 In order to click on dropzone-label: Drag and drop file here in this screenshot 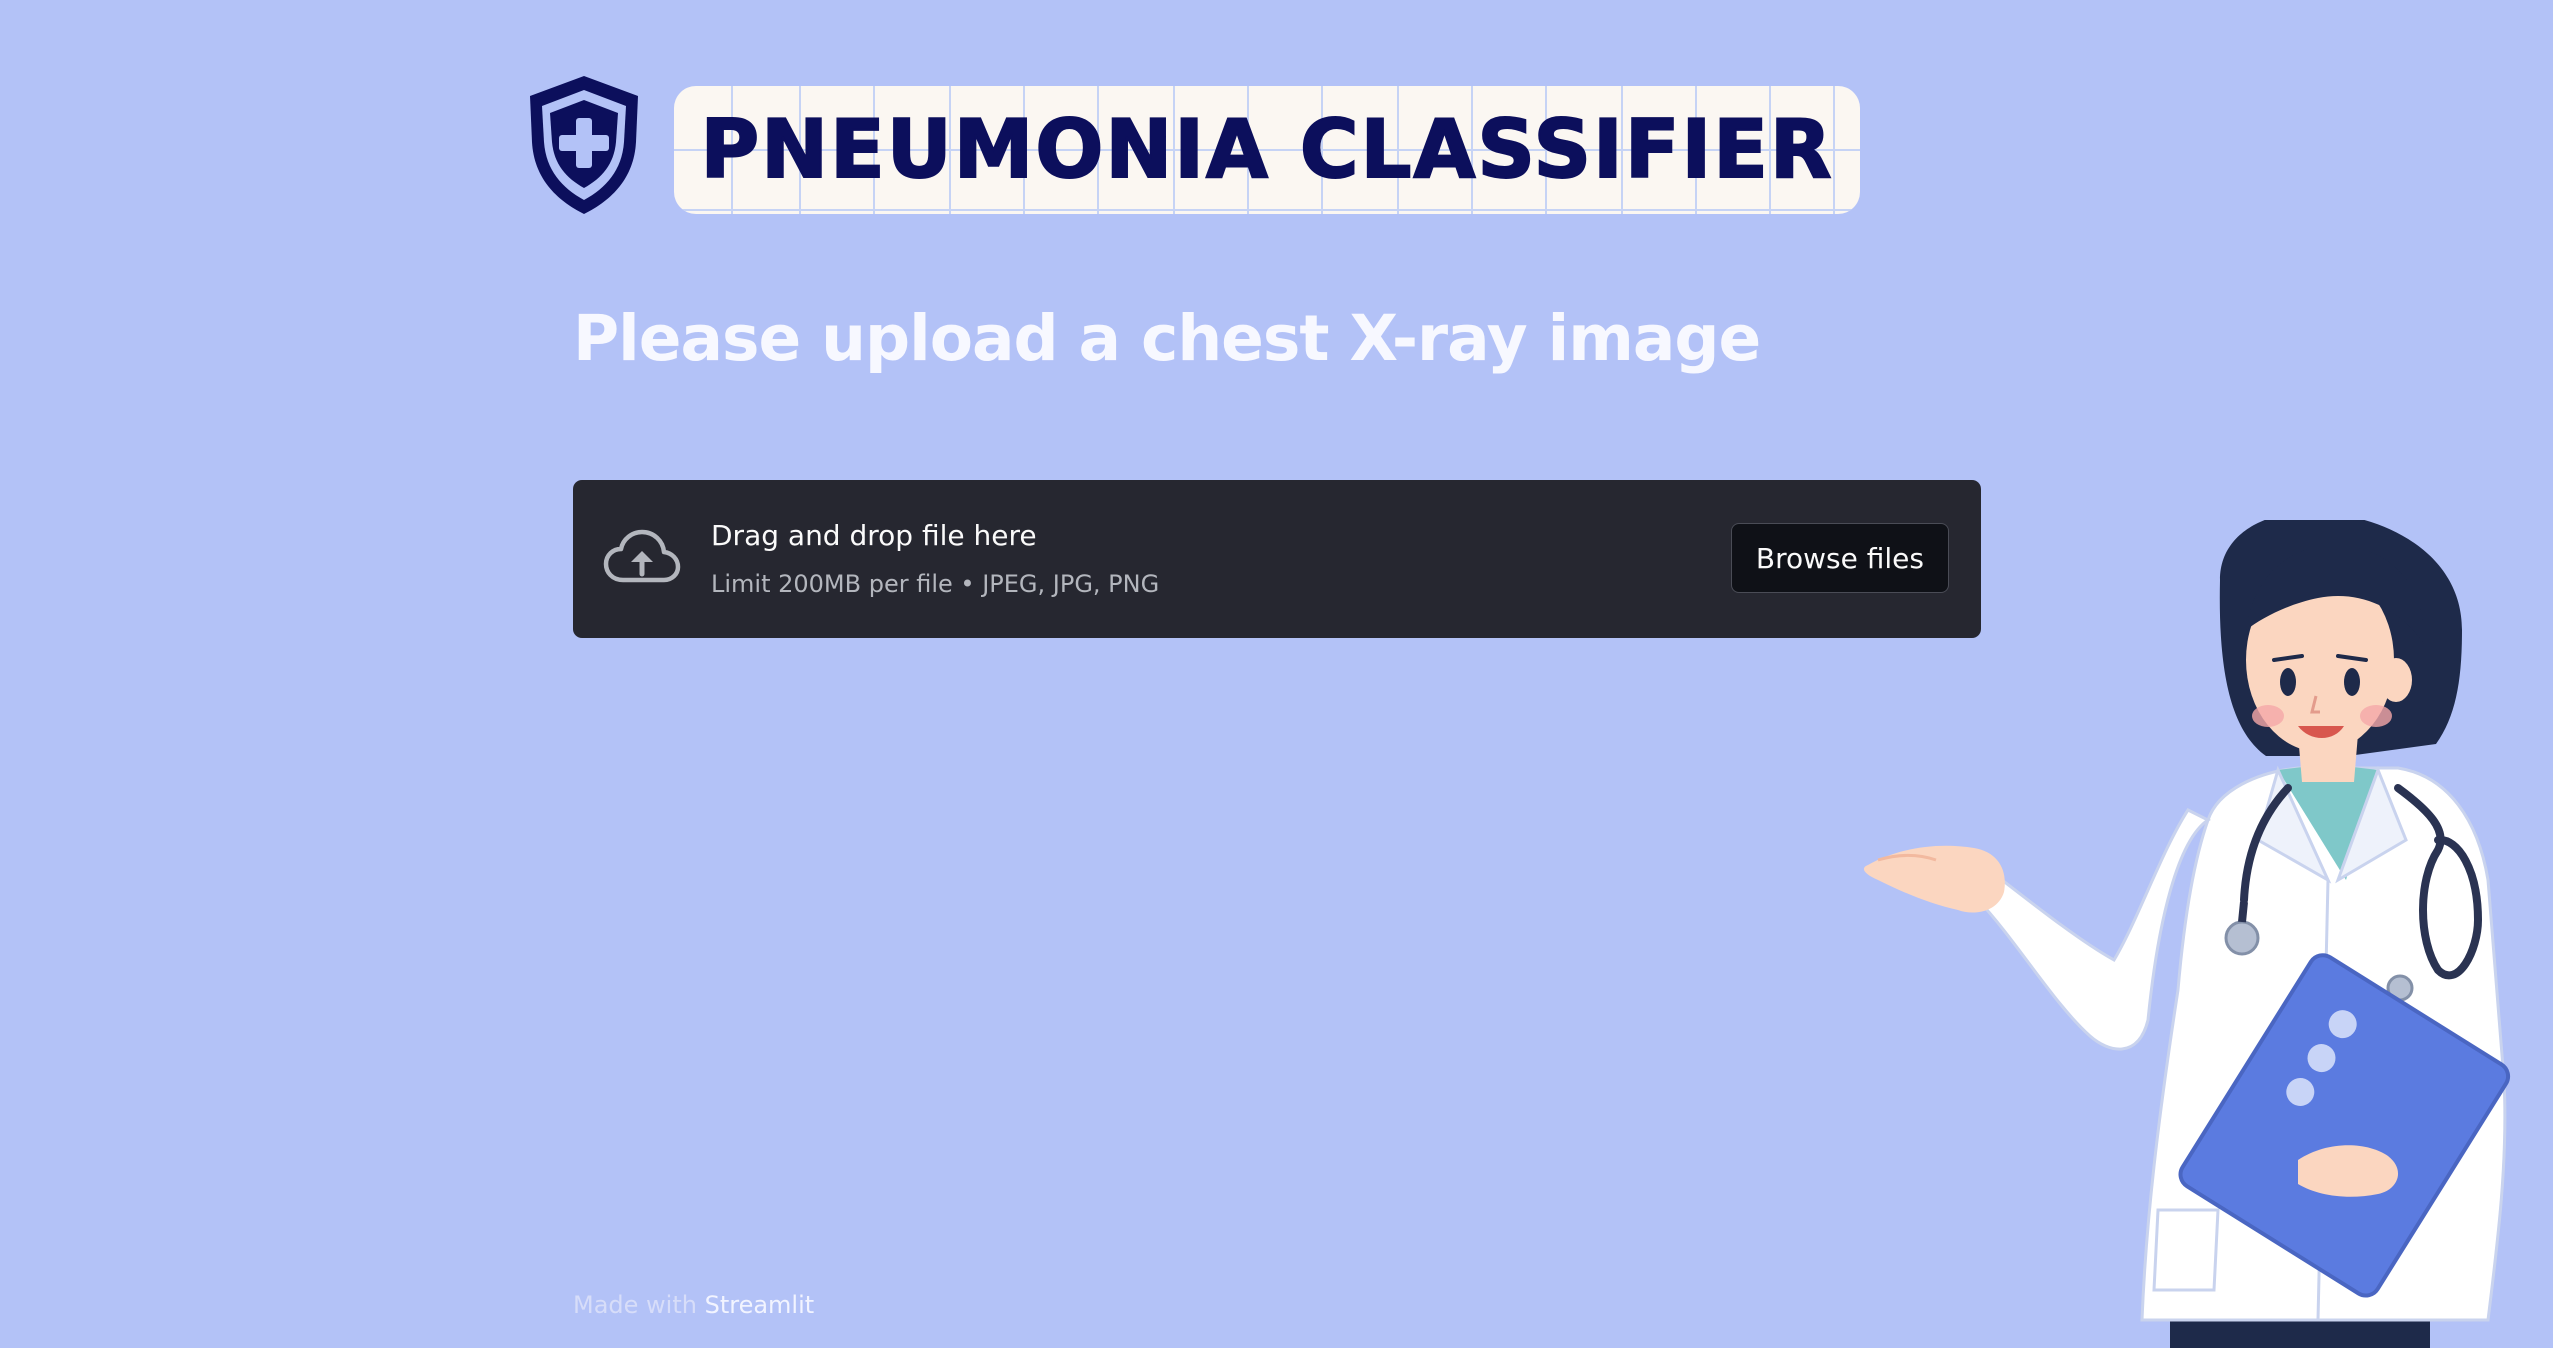, I will do `click(874, 535)`.